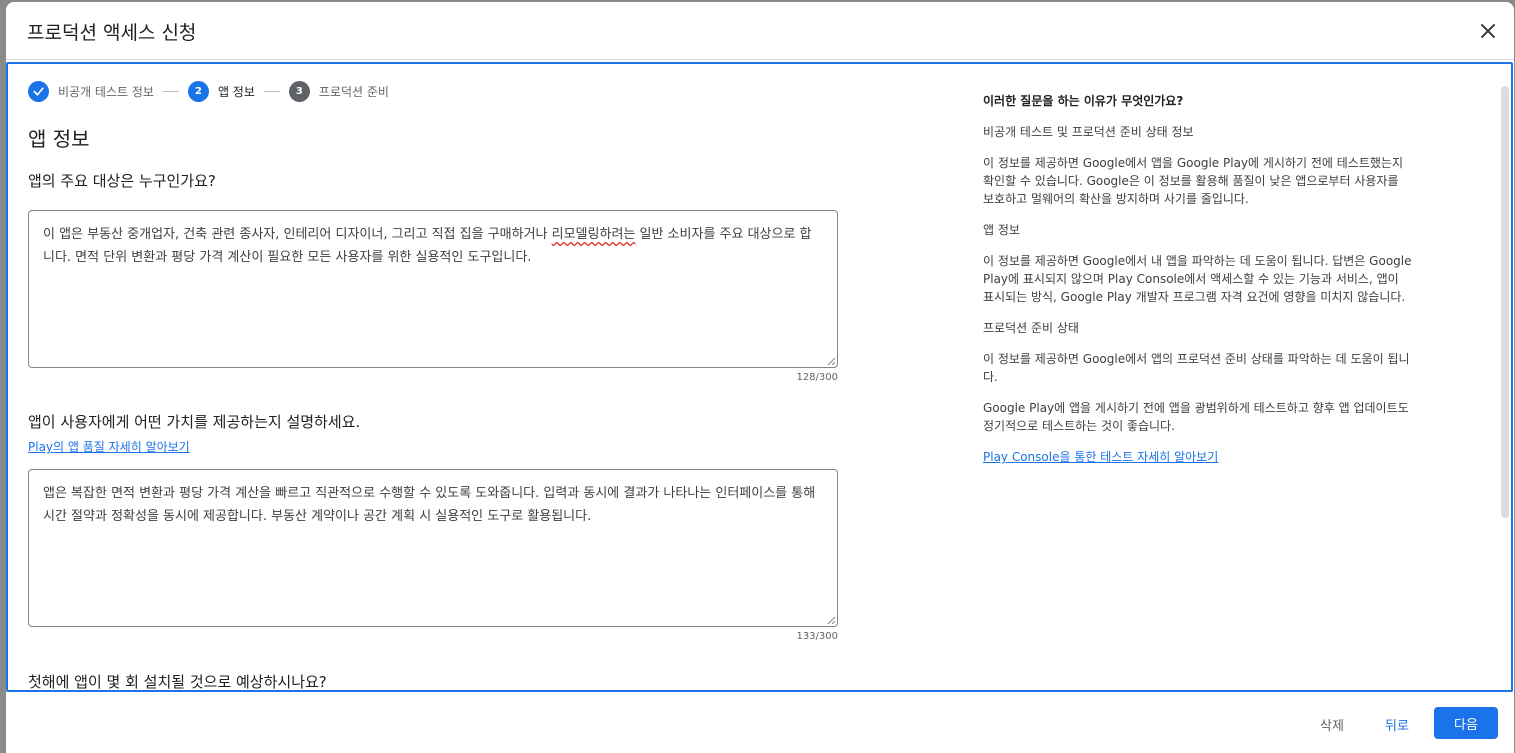 This screenshot has width=1515, height=753. Describe the element at coordinates (1088, 132) in the screenshot. I see `help-section-title: 비공개 테스트 및 프로덕션 준비 상태 정보` at that location.